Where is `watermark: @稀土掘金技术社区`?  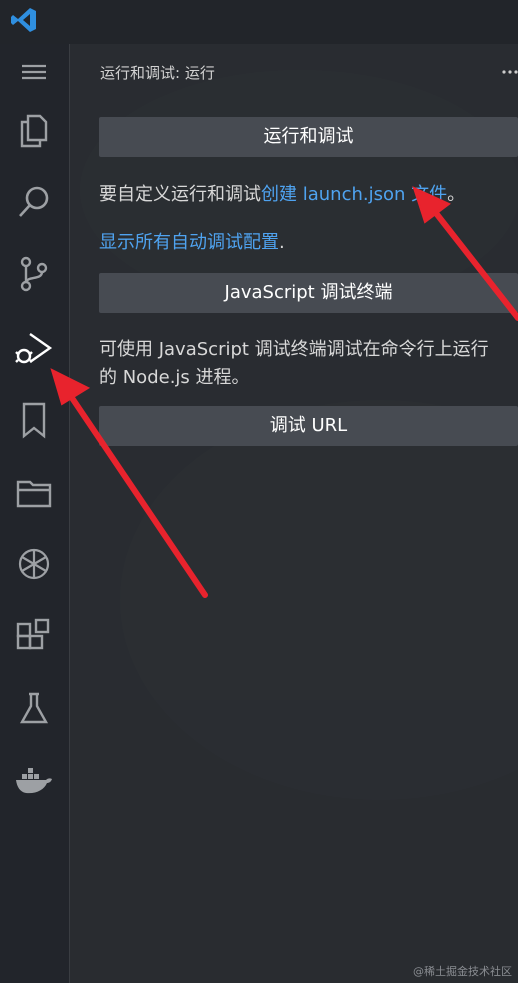
watermark: @稀土掘金技术社区 is located at coordinates (462, 971).